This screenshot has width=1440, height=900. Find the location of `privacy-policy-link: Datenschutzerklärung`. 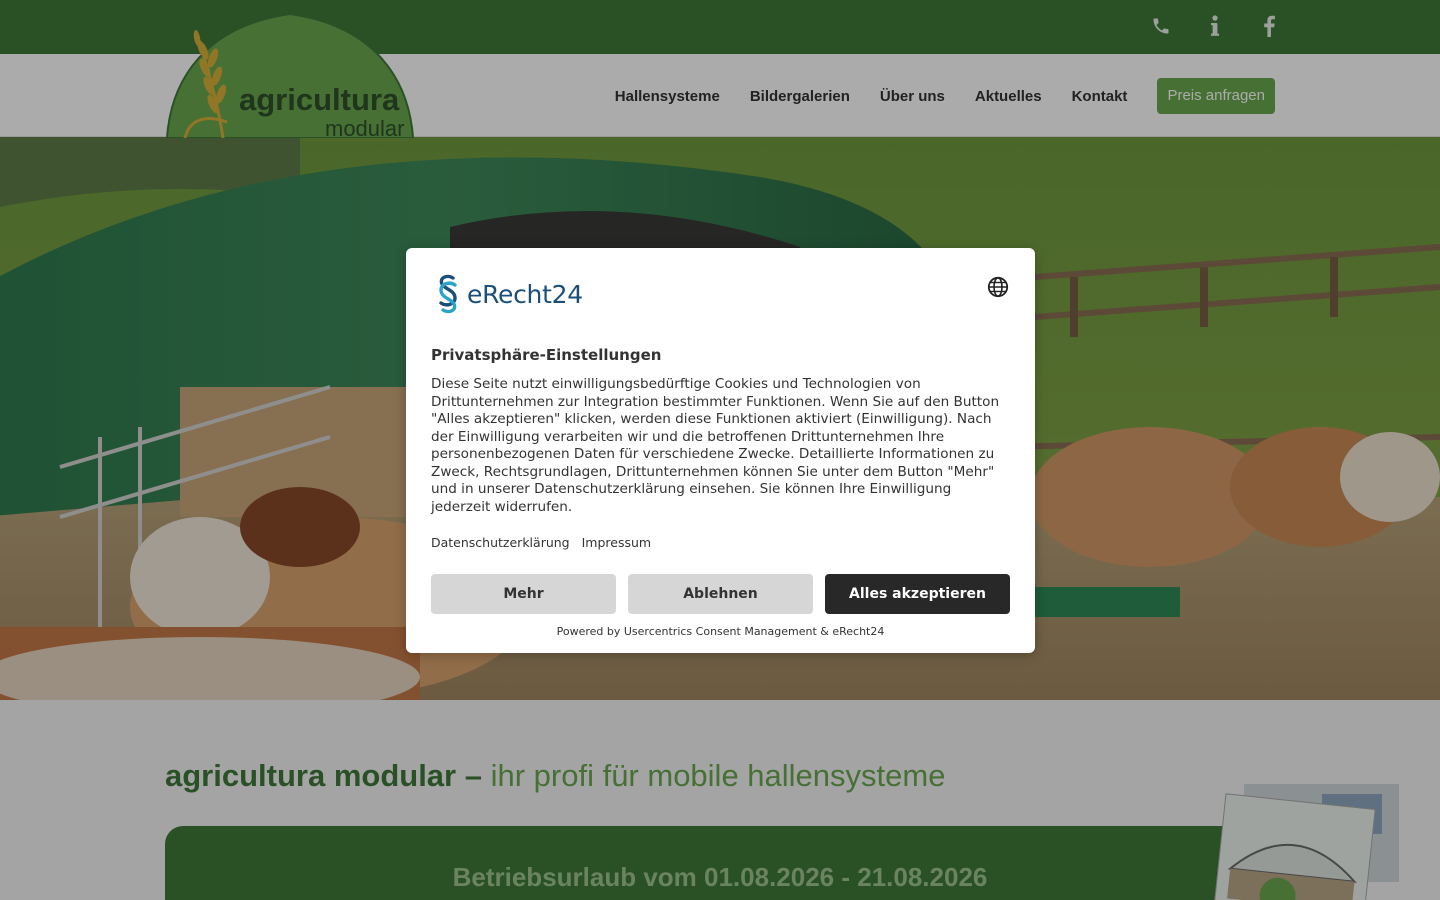

privacy-policy-link: Datenschutzerklärung is located at coordinates (500, 542).